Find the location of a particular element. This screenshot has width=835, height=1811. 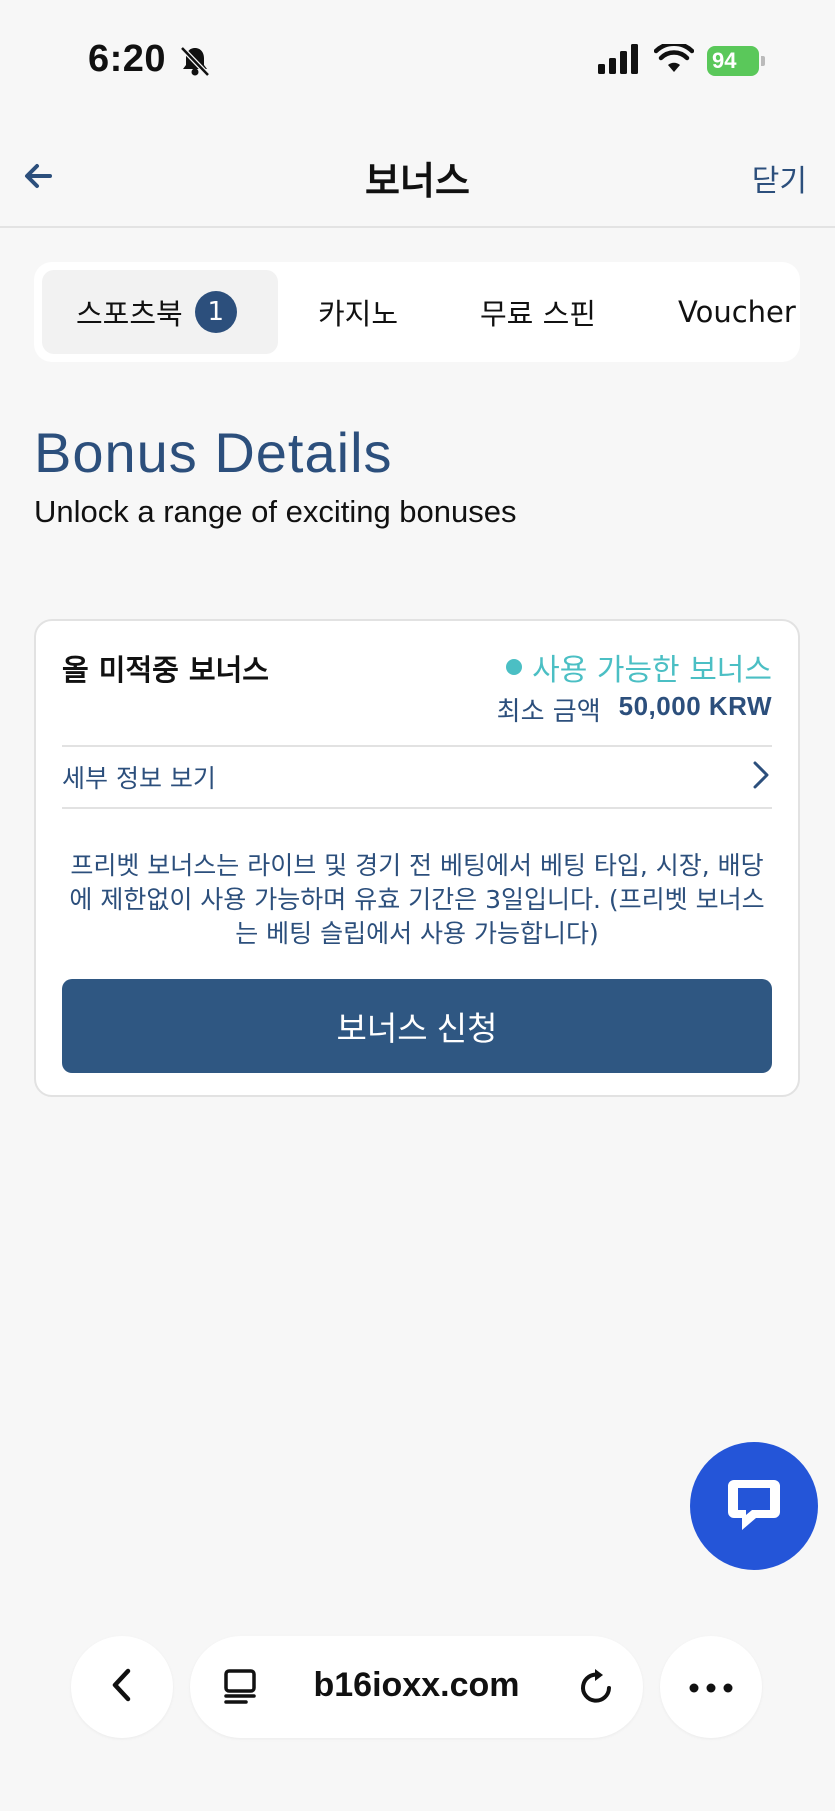

chevron-left-icon is located at coordinates (122, 1687).